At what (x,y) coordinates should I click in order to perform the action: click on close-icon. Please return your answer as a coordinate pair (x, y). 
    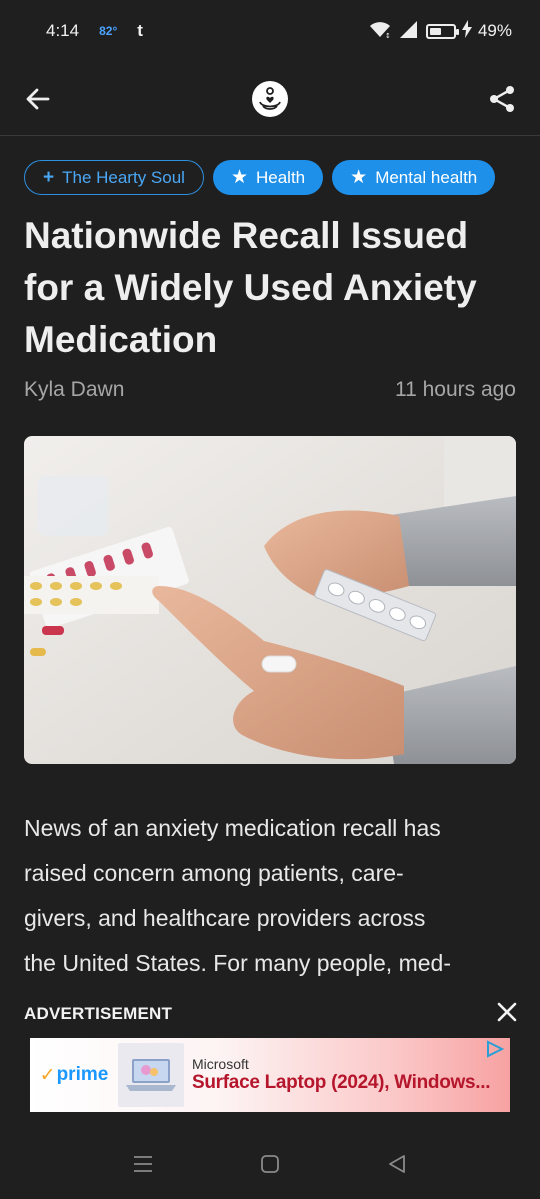
    Looking at the image, I should click on (507, 1011).